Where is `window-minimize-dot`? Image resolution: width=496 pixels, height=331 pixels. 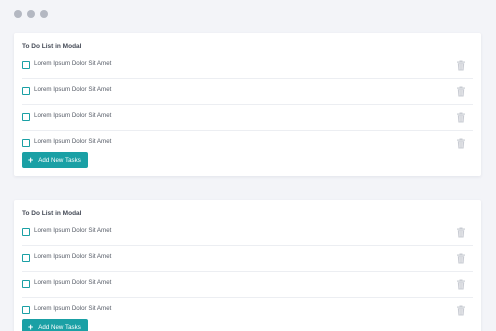
window-minimize-dot is located at coordinates (31, 14).